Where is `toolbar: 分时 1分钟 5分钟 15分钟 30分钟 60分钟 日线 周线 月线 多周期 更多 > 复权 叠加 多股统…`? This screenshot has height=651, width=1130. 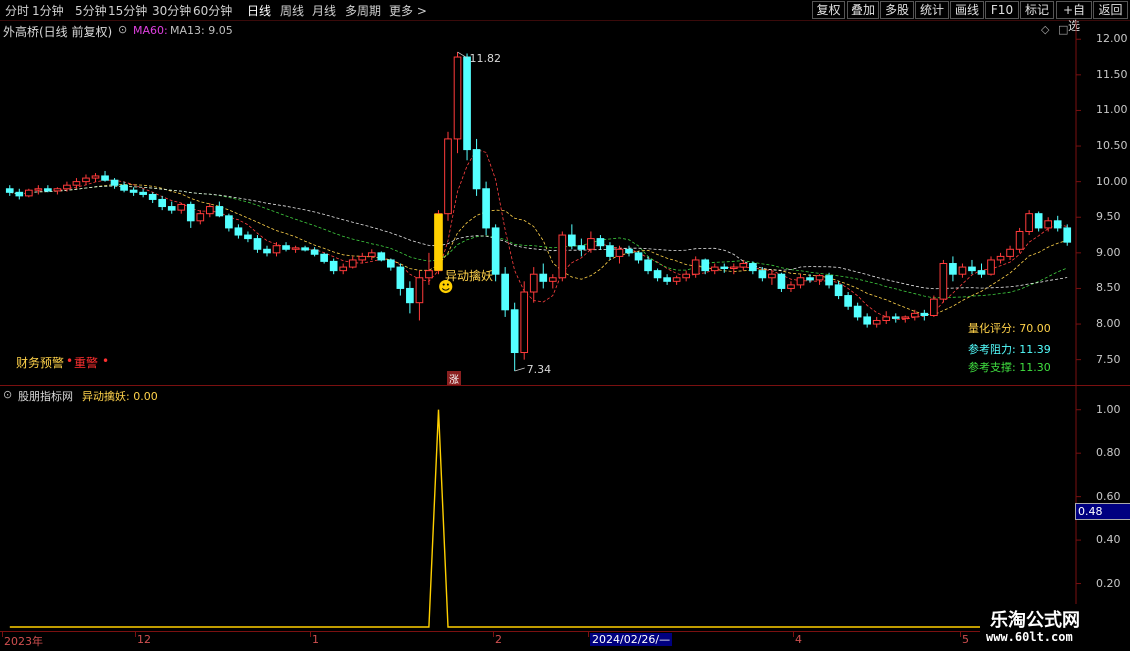
toolbar: 分时 1分钟 5分钟 15分钟 30分钟 60分钟 日线 周线 月线 多周期 更多 > 复权 叠加 多股统… is located at coordinates (565, 16).